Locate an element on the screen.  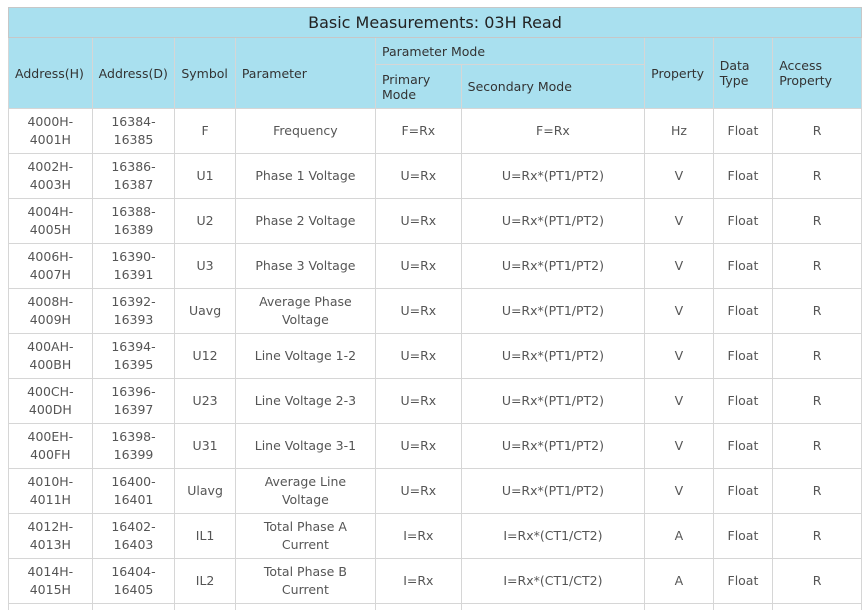
address-d-cell: 16396- 16397 is located at coordinates (133, 401).